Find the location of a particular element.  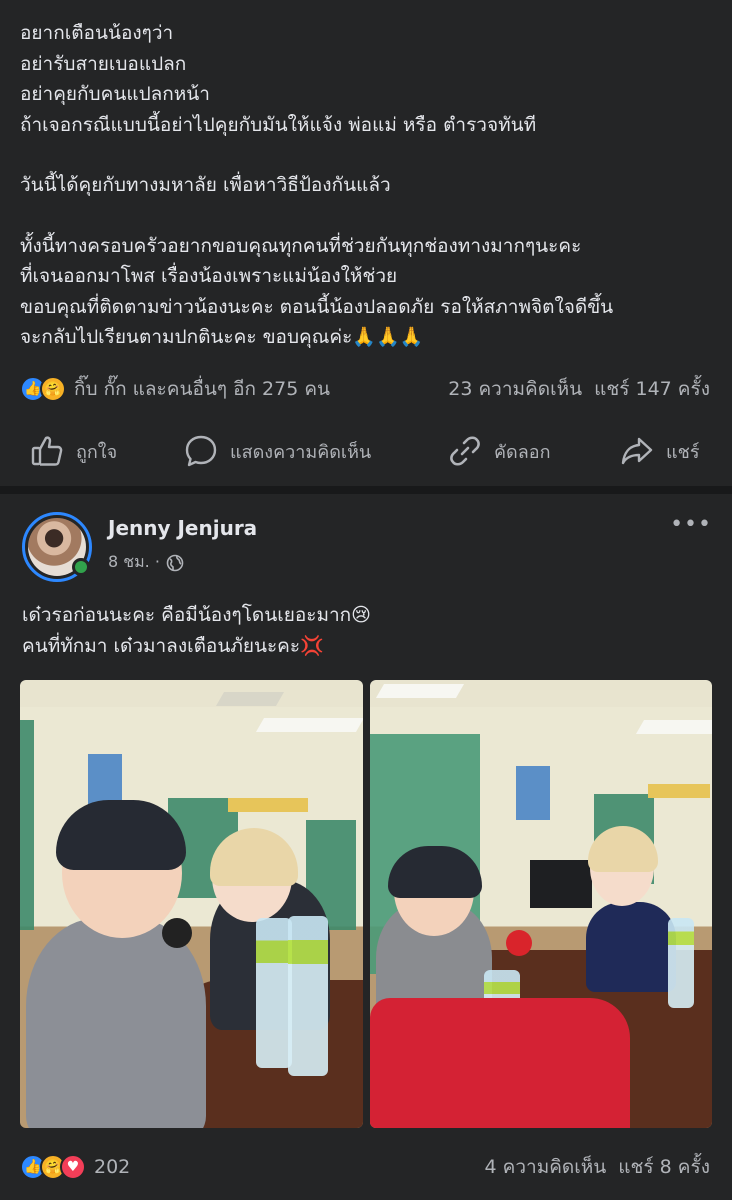

person-girl-shirt is located at coordinates (631, 947).